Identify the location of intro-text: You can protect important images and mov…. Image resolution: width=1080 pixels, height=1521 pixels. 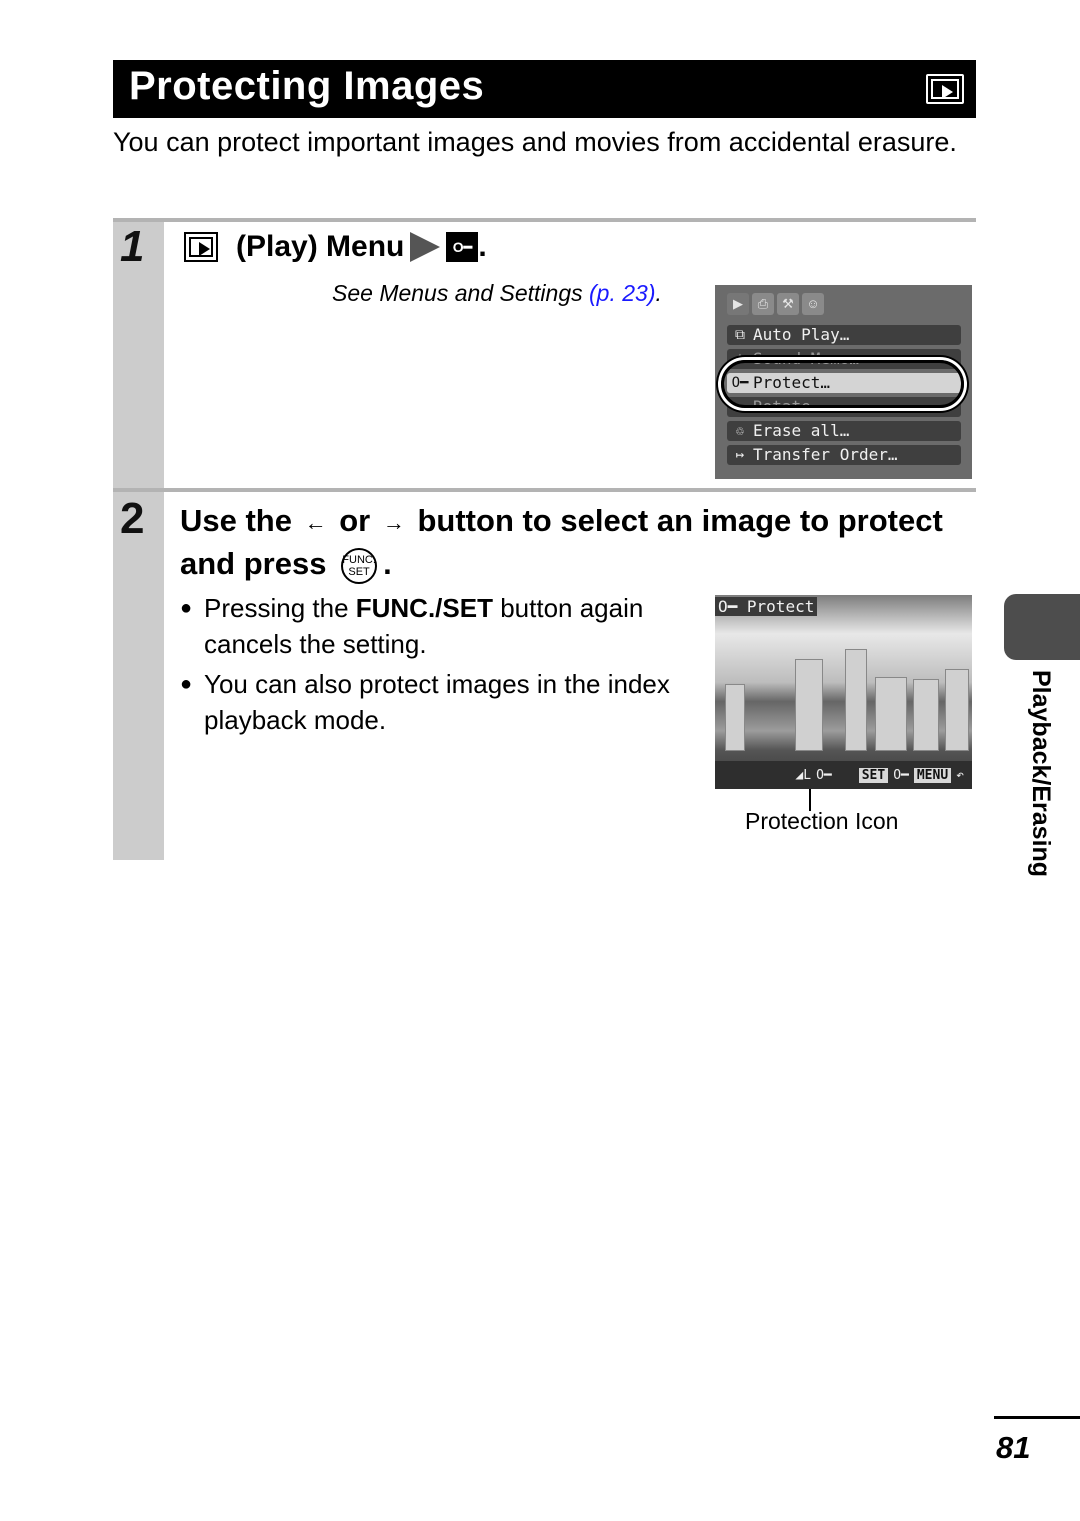
(535, 142).